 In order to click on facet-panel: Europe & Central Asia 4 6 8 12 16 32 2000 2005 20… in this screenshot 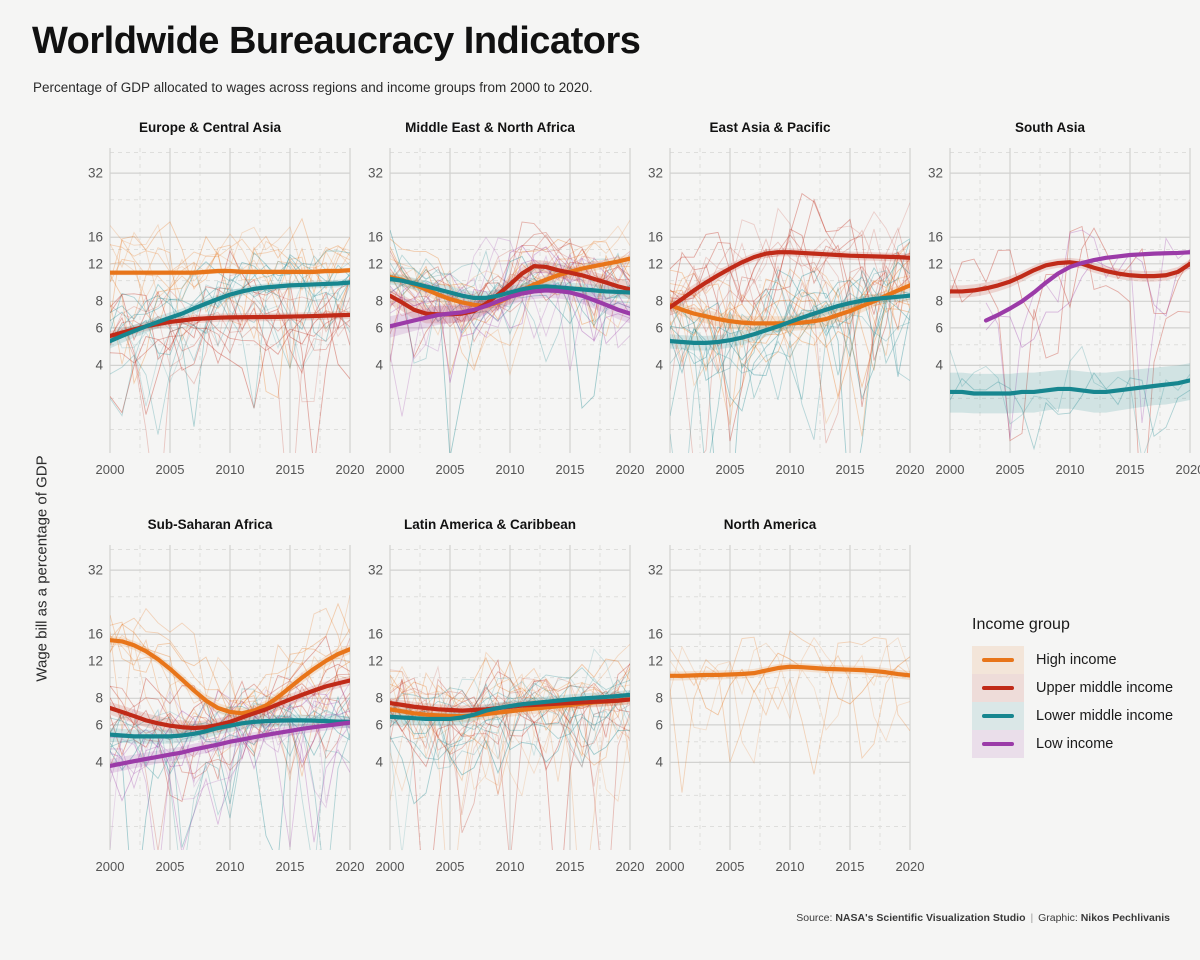, I will do `click(217, 307)`.